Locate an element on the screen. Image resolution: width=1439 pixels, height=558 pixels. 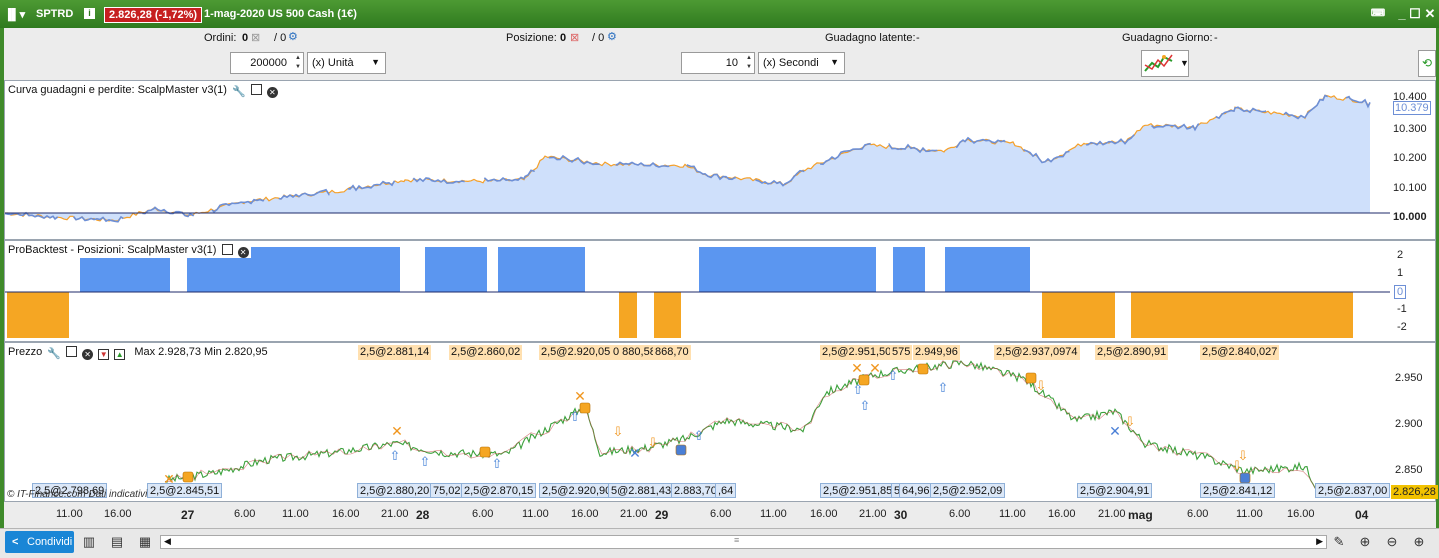
buy-trade-tag: 2,5@2.952,09 is located at coordinates (968, 490).